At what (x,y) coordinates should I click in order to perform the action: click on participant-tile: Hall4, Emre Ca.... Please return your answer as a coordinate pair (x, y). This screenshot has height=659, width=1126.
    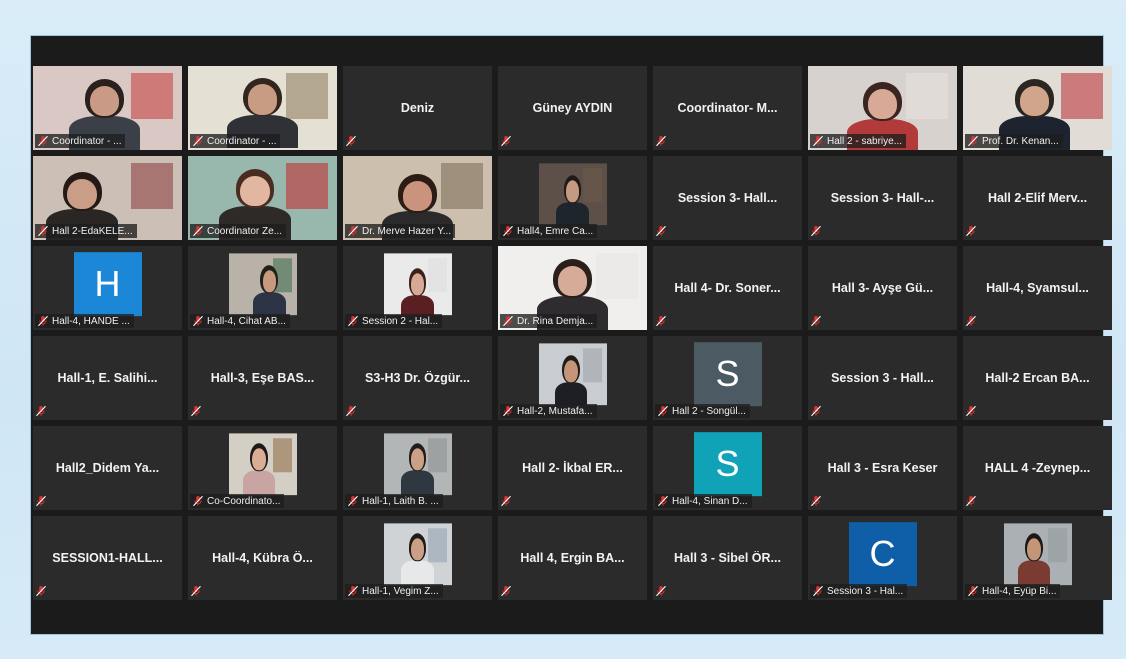
    Looking at the image, I should click on (572, 198).